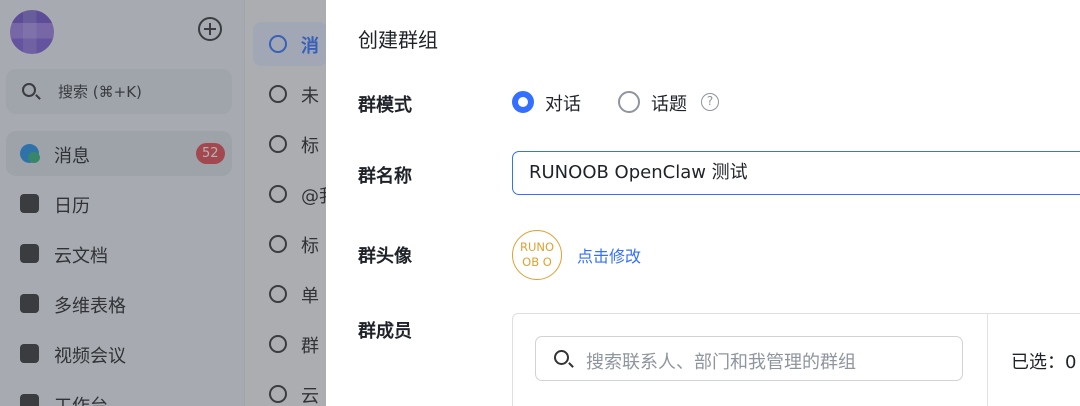 The height and width of the screenshot is (406, 1080). What do you see at coordinates (385, 176) in the screenshot?
I see `group-name-label: 群名称` at bounding box center [385, 176].